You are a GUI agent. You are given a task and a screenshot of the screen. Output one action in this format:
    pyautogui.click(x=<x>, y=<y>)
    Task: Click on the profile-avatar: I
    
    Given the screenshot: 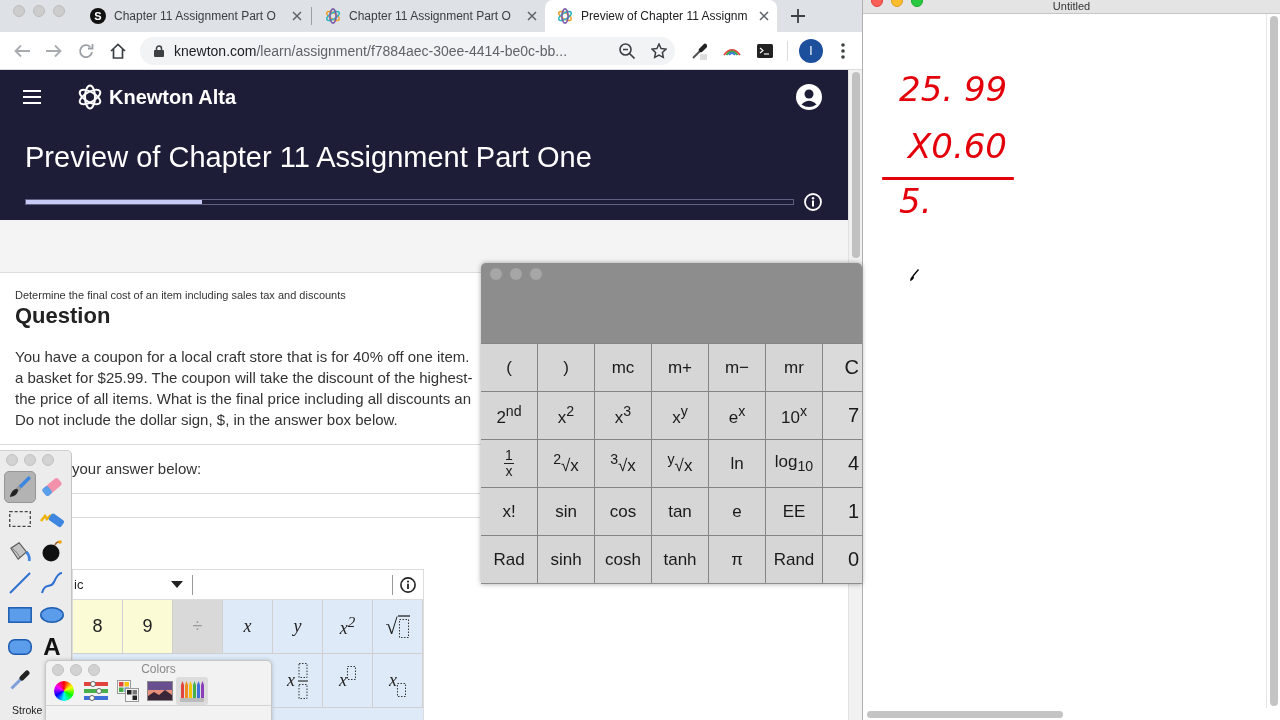 What is the action you would take?
    pyautogui.click(x=811, y=50)
    